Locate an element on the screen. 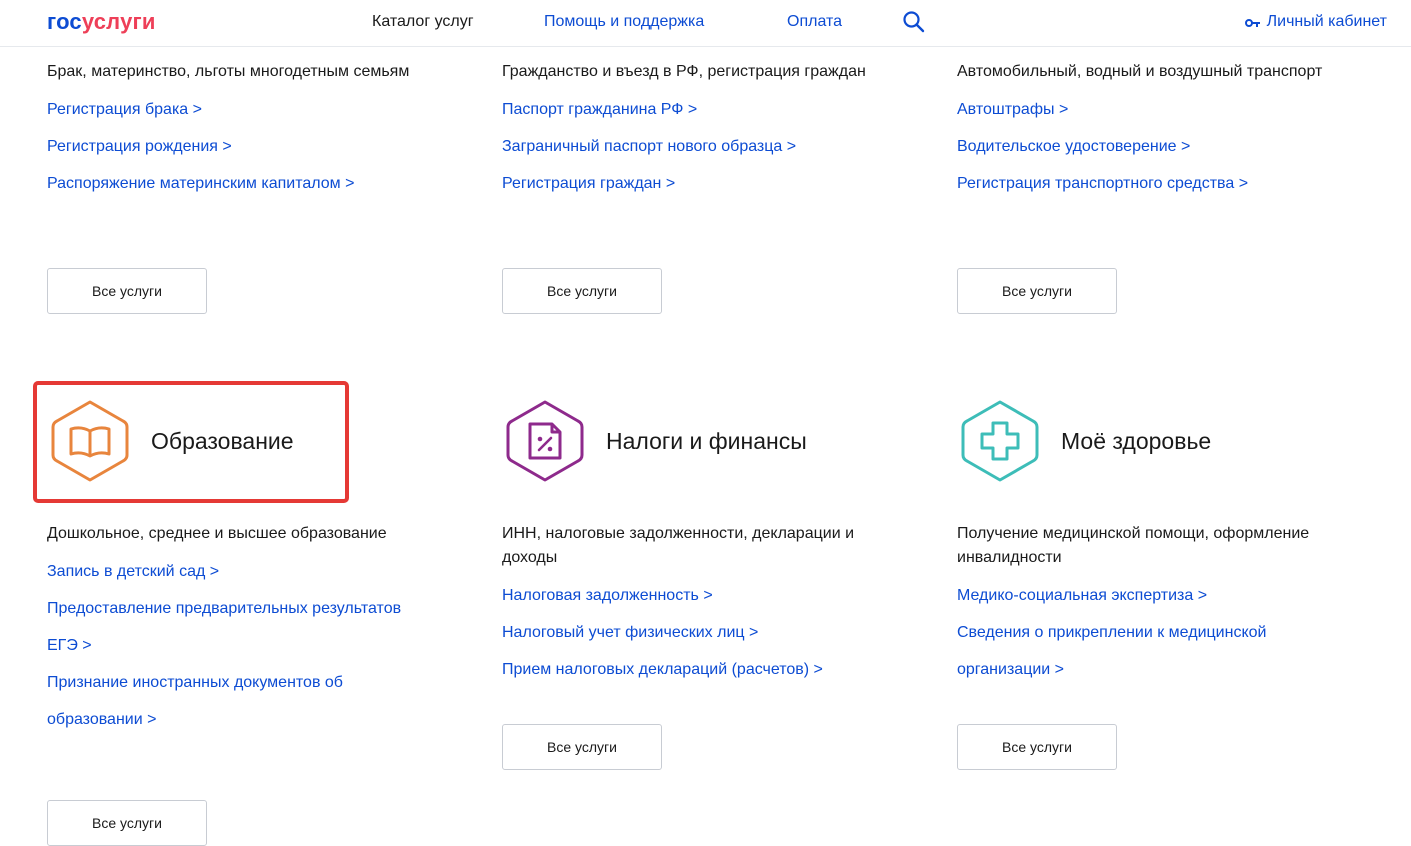 Image resolution: width=1411 pixels, height=846 pixels. category-health: Моё здоровье is located at coordinates (1084, 441).